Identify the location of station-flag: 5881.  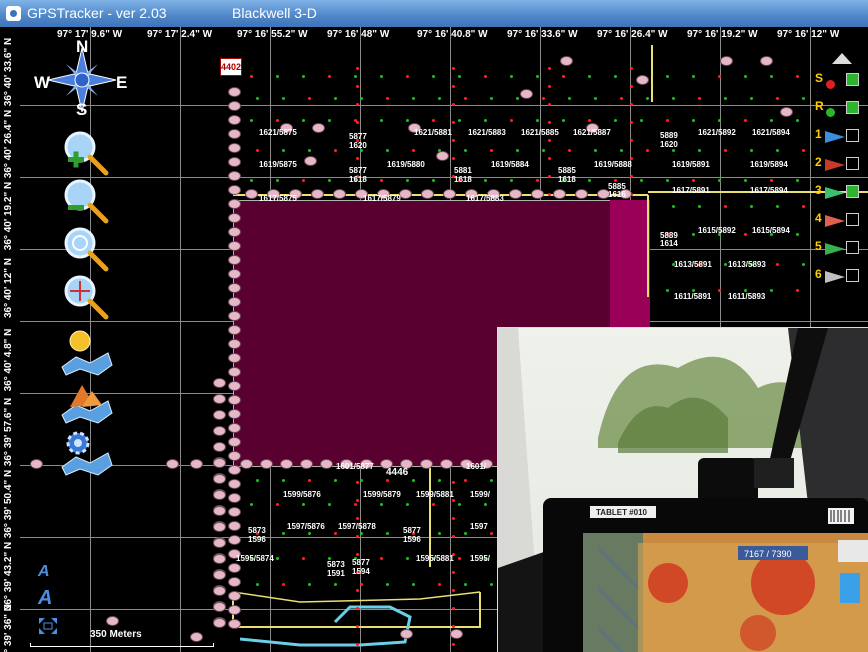
(463, 170).